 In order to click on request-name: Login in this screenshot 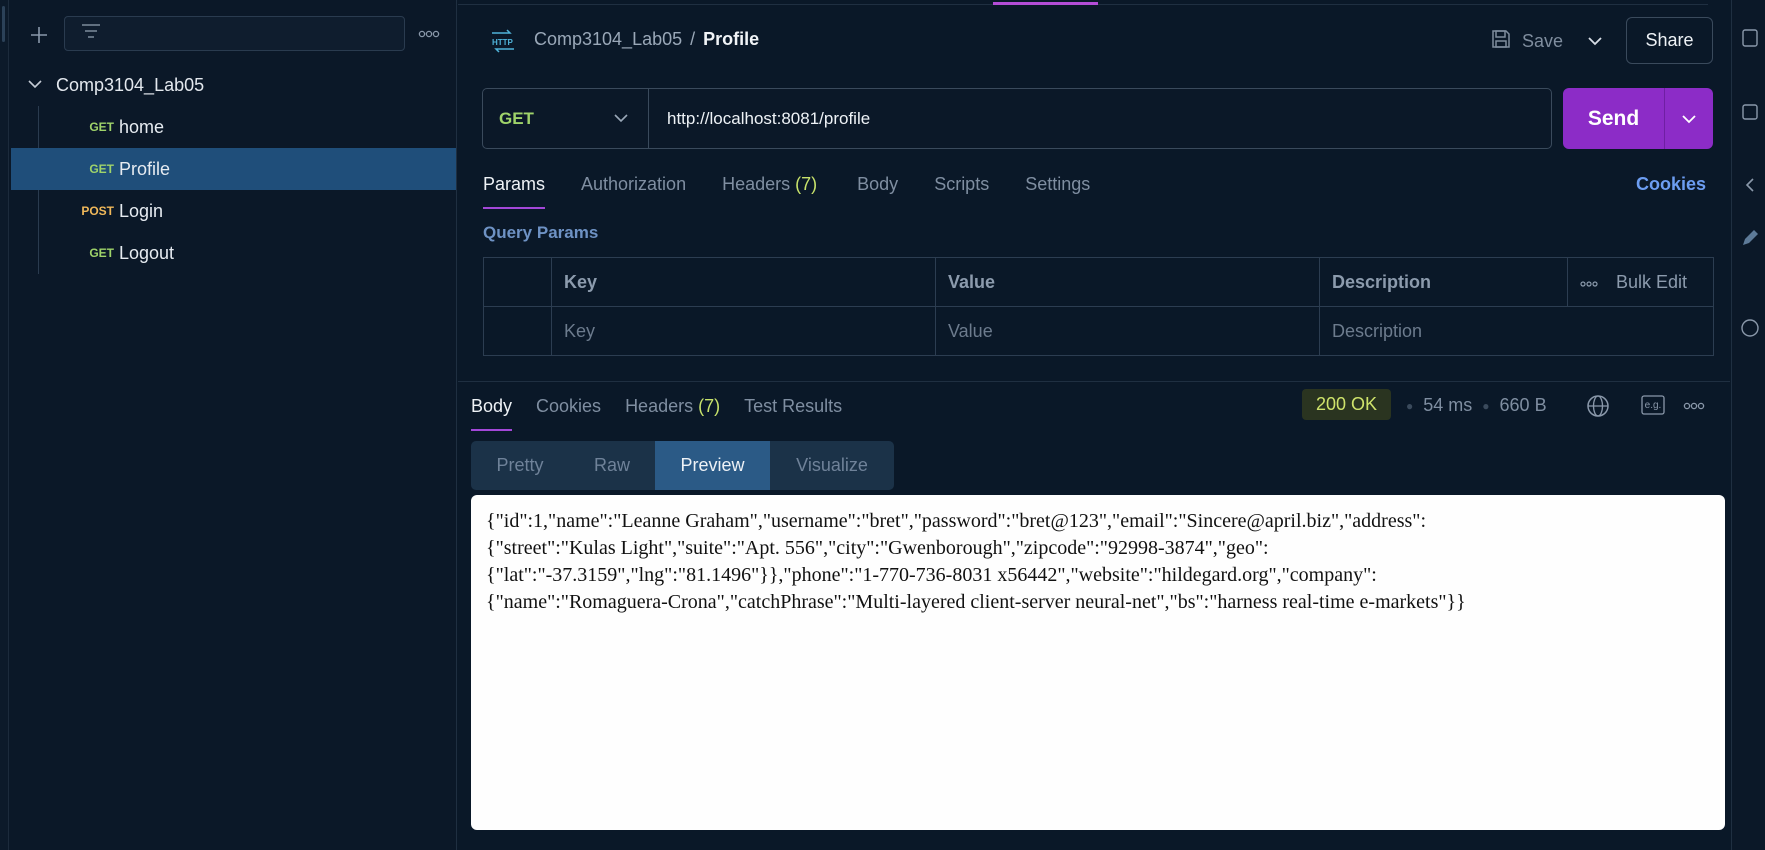, I will do `click(141, 210)`.